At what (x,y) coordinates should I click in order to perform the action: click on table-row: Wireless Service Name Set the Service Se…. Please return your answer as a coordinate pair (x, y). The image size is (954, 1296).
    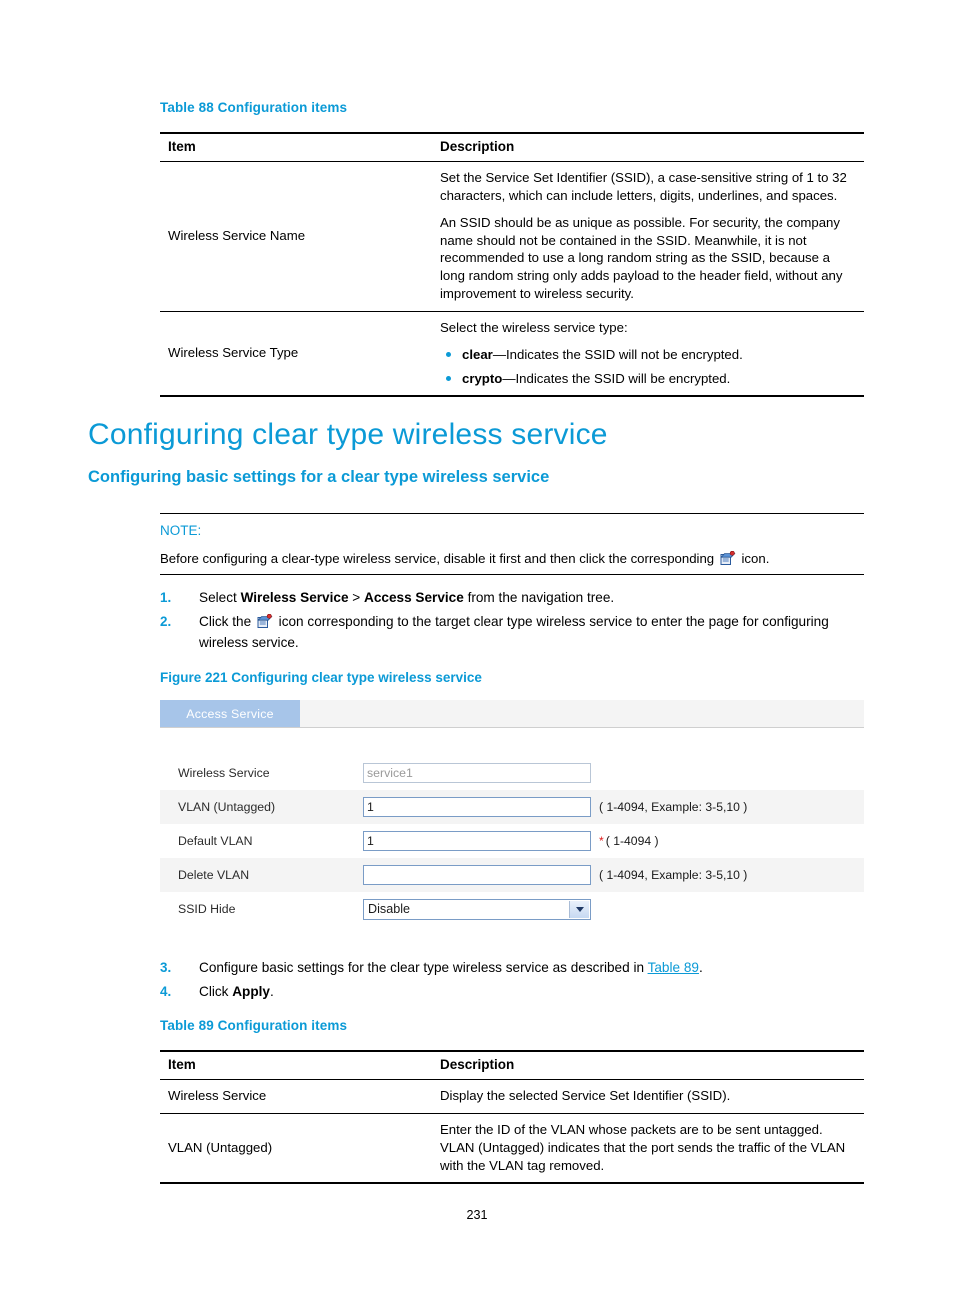
    Looking at the image, I should click on (512, 237).